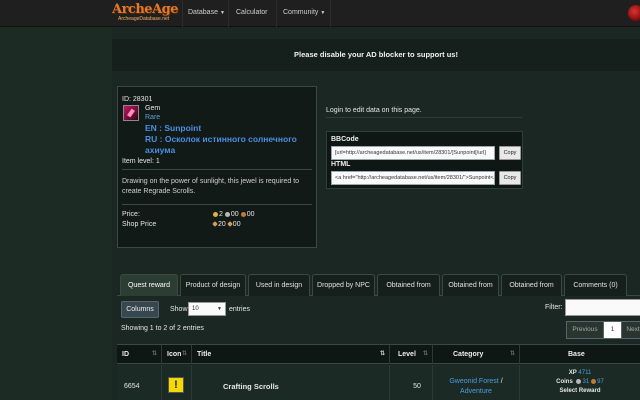  Describe the element at coordinates (179, 309) in the screenshot. I see `show-label: Show` at that location.